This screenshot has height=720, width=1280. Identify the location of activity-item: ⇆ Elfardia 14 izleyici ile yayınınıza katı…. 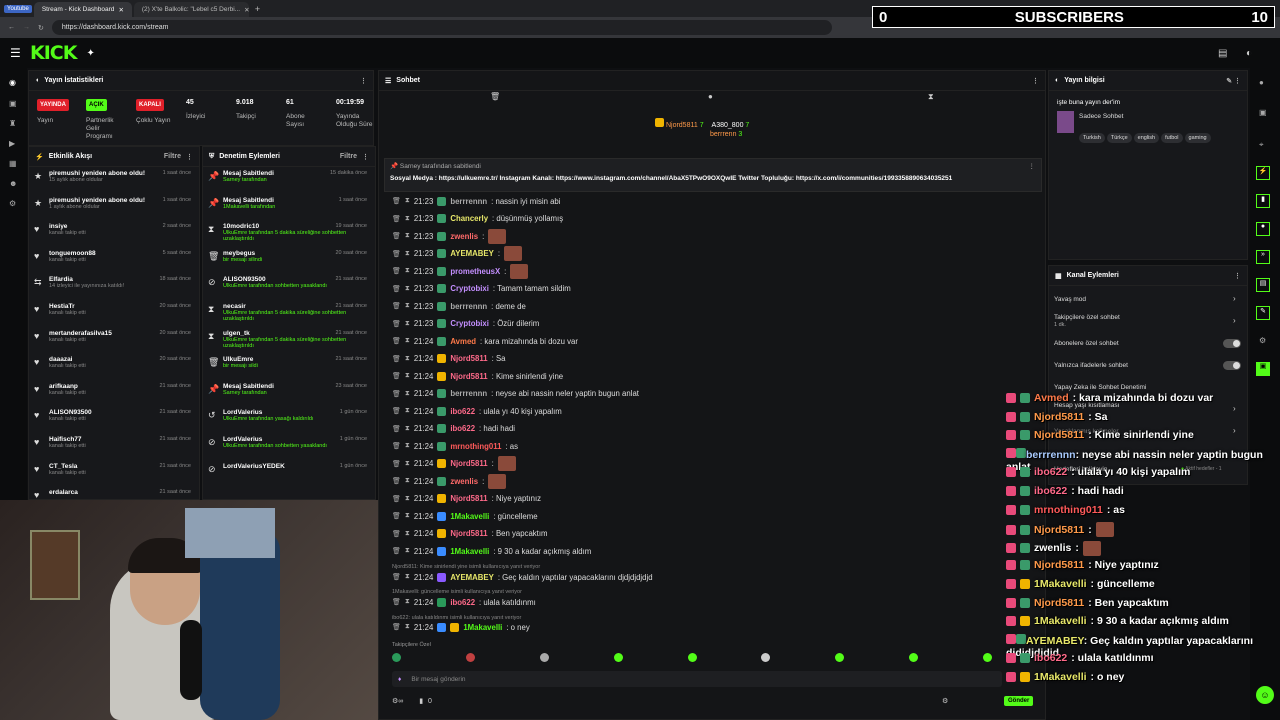
(114, 286).